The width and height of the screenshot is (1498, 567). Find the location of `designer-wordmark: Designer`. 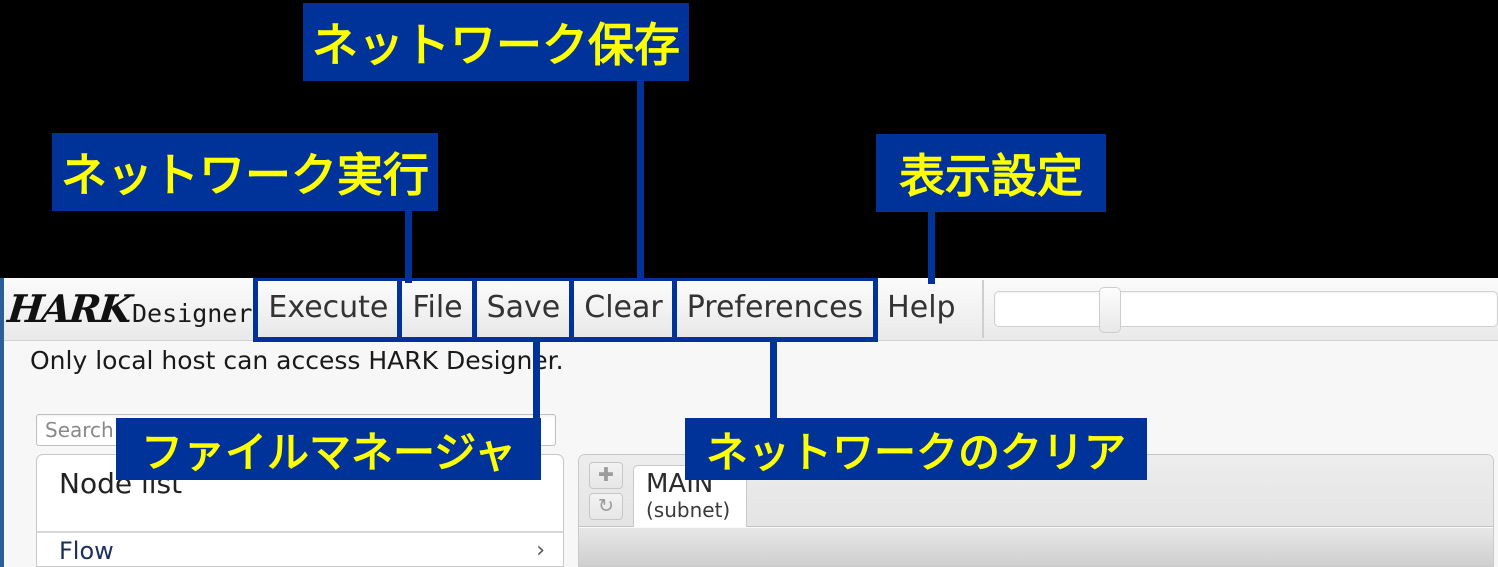

designer-wordmark: Designer is located at coordinates (192, 313).